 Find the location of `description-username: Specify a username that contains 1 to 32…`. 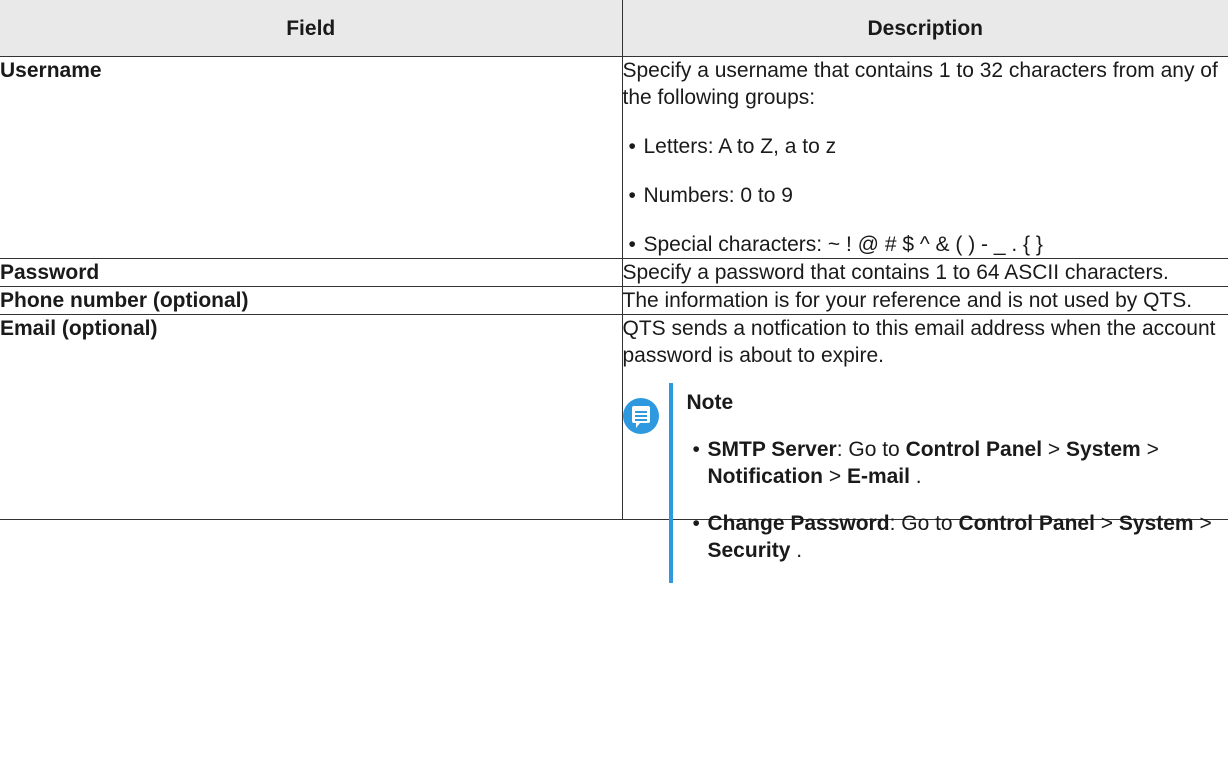

description-username: Specify a username that contains 1 to 32… is located at coordinates (924, 157).